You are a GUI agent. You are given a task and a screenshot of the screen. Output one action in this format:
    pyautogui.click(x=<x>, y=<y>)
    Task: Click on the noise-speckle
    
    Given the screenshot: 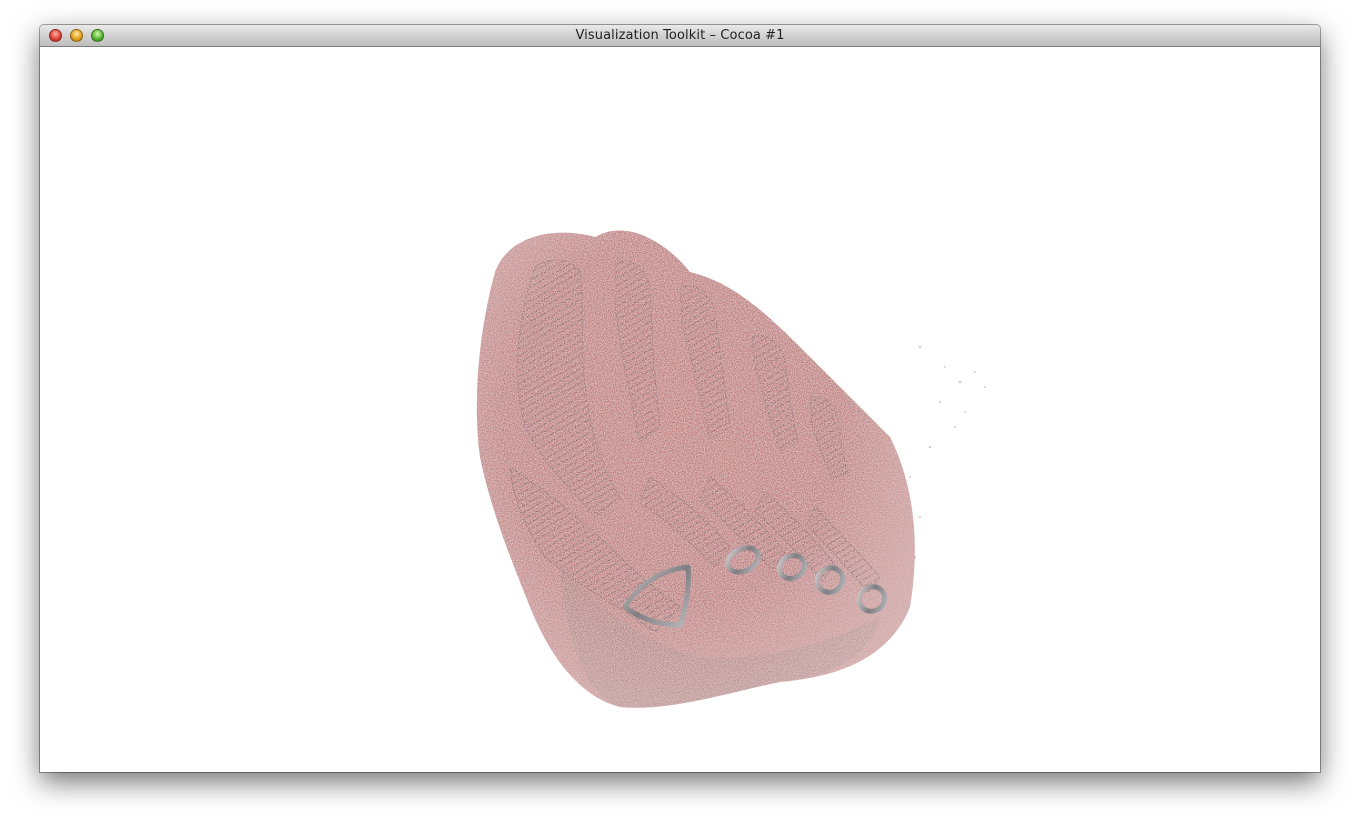 What is the action you would take?
    pyautogui.click(x=947, y=452)
    